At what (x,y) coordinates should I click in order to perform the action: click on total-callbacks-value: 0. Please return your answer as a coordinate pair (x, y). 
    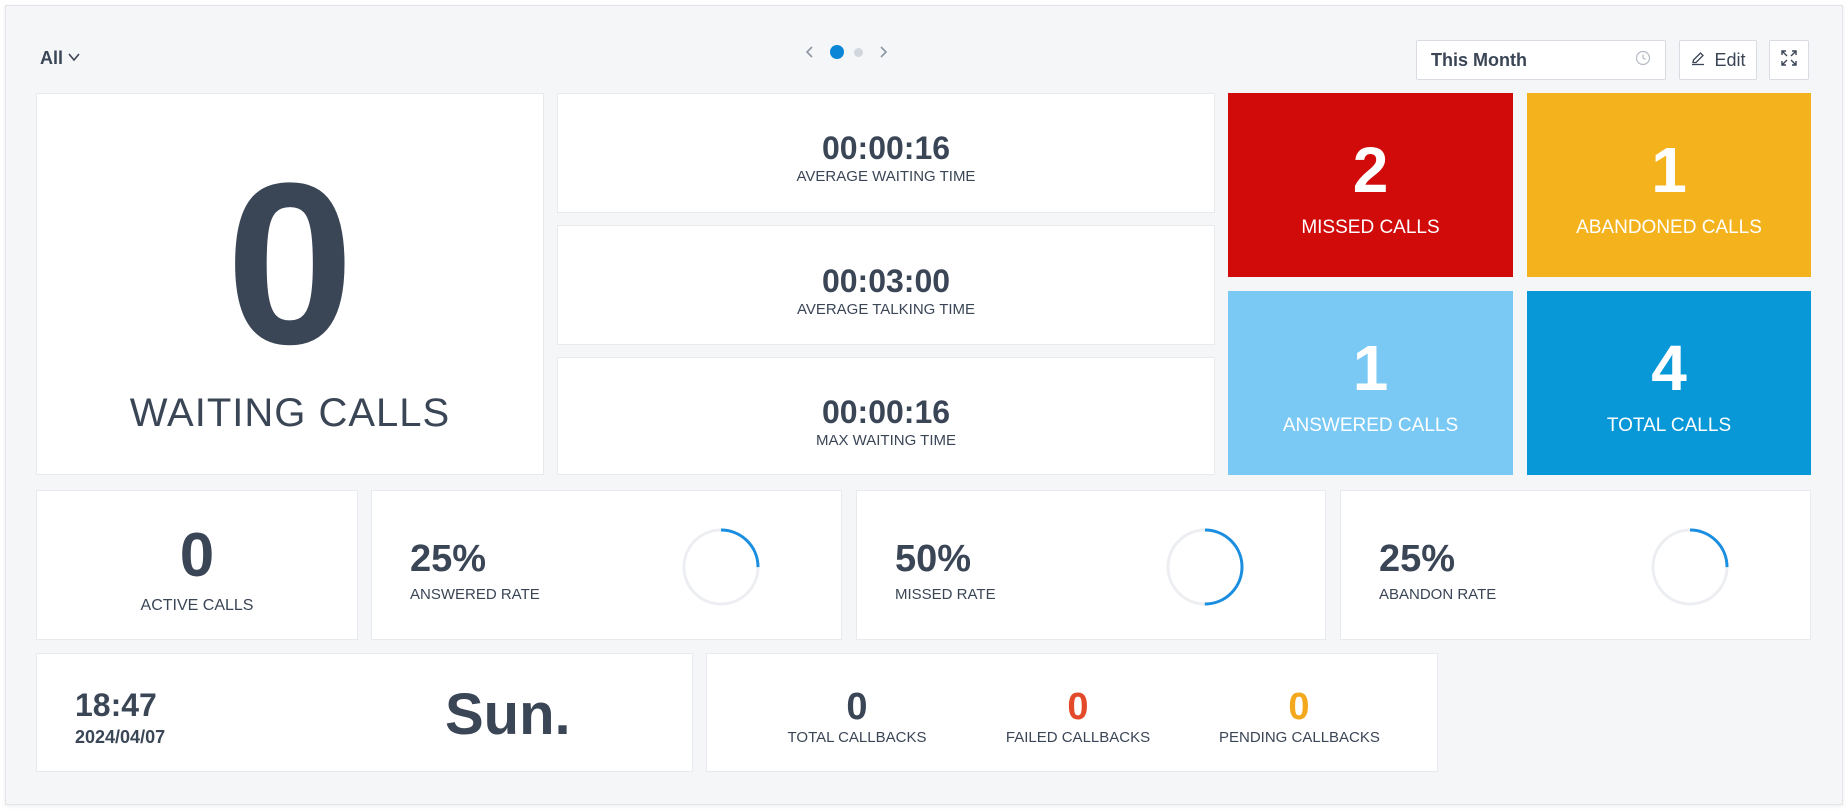
    Looking at the image, I should click on (857, 707).